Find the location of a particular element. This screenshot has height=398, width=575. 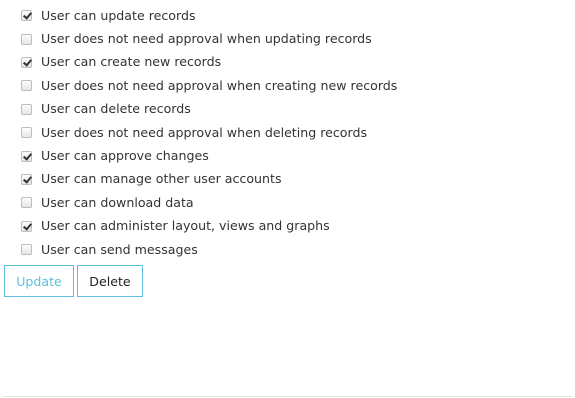

permission-item: User can download data is located at coordinates (209, 202).